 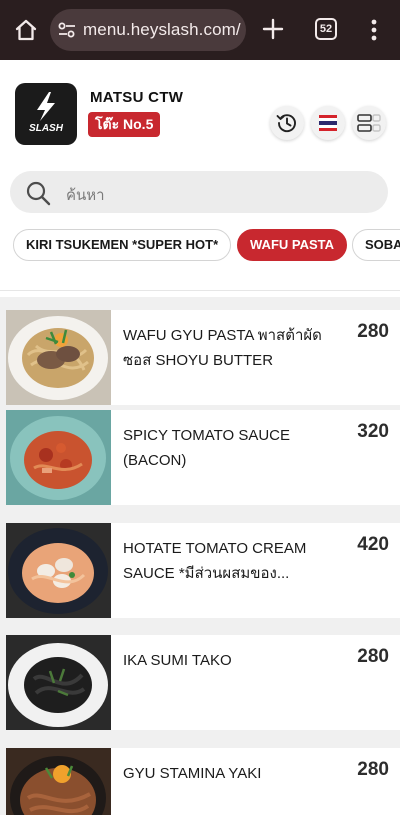 What do you see at coordinates (373, 431) in the screenshot?
I see `menu-item-price: 320` at bounding box center [373, 431].